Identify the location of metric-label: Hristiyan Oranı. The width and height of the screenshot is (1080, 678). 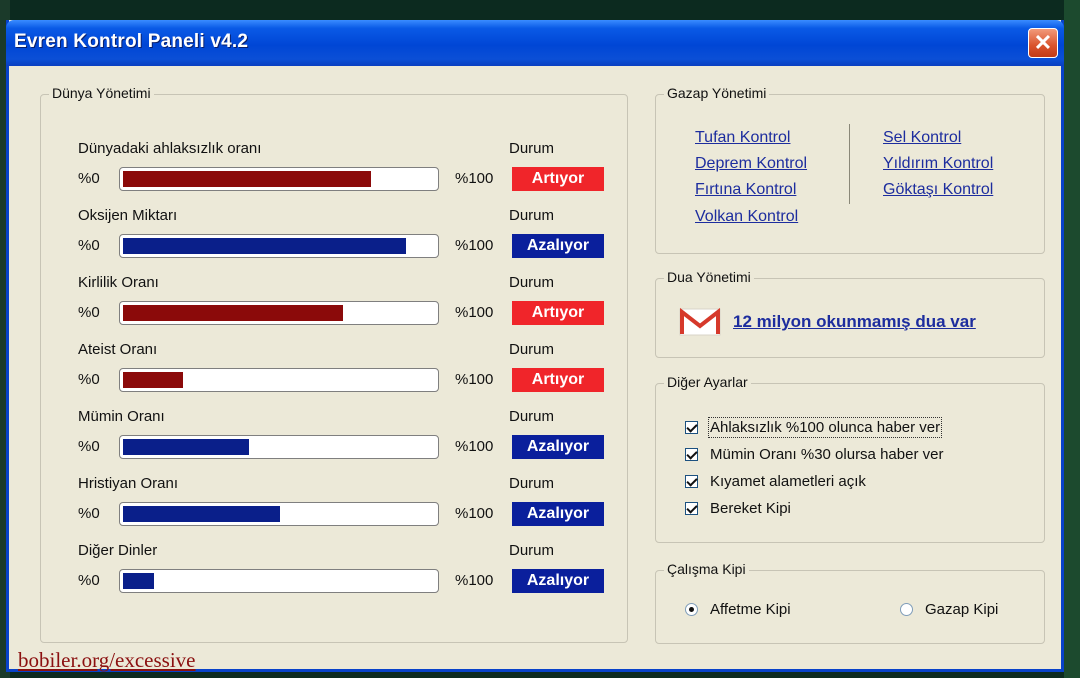
(128, 483).